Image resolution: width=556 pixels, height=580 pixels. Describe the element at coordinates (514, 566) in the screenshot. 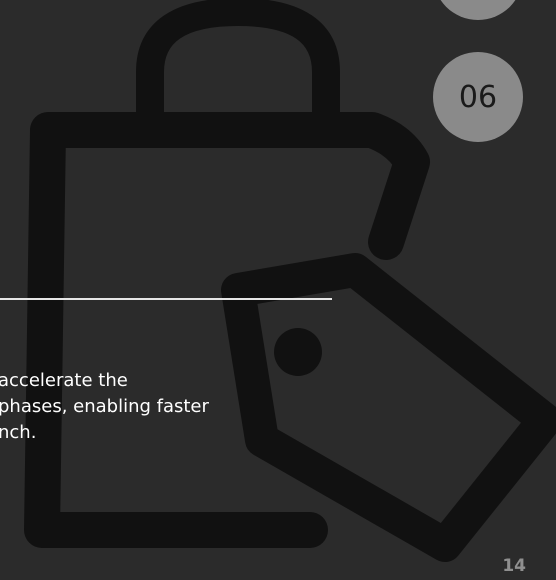

I see `page-number: 14` at that location.